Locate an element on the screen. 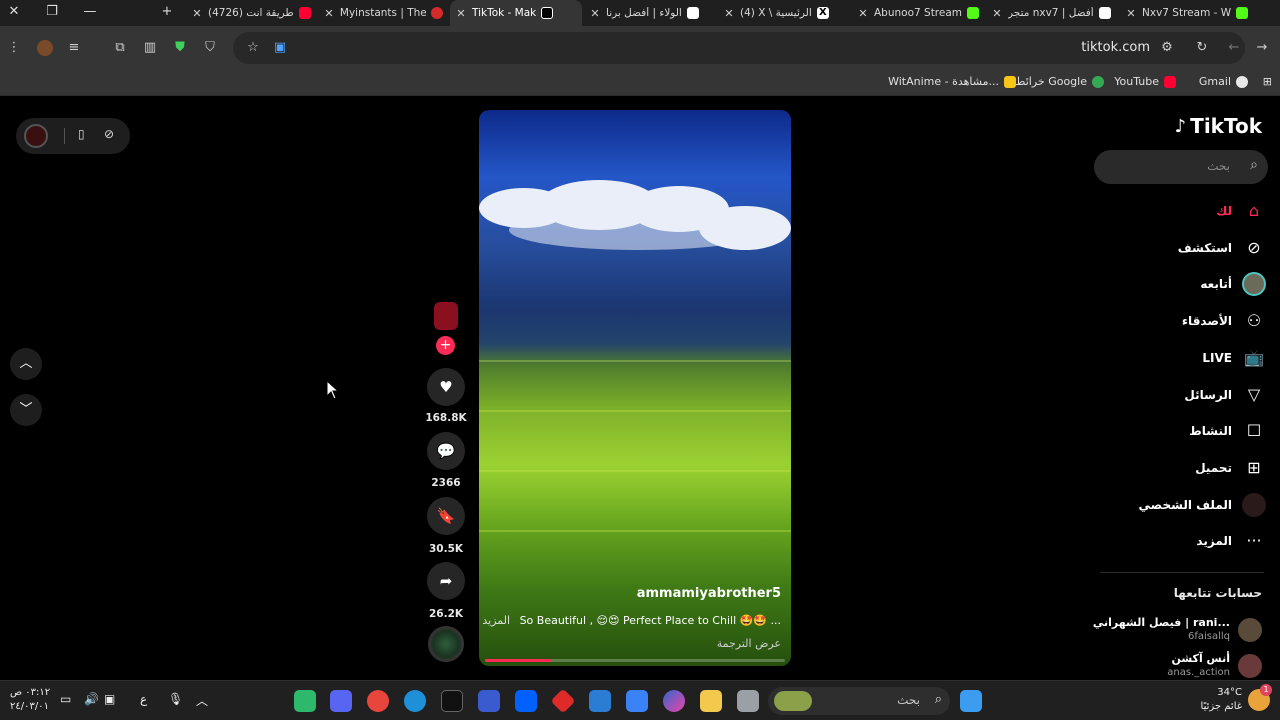  search-input: بحث ⌕ is located at coordinates (1181, 167).